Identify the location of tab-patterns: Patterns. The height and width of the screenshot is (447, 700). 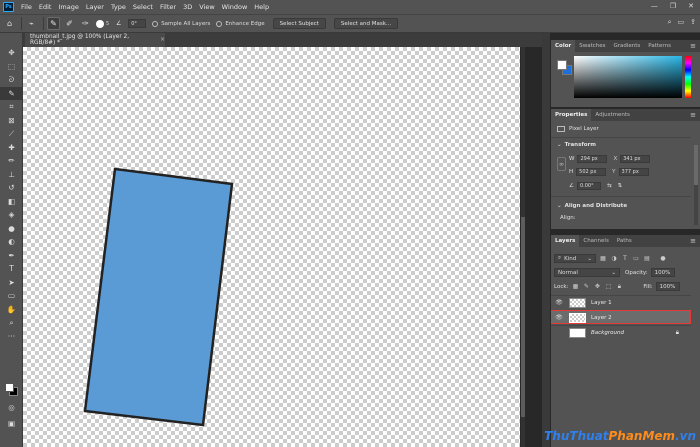
(659, 46).